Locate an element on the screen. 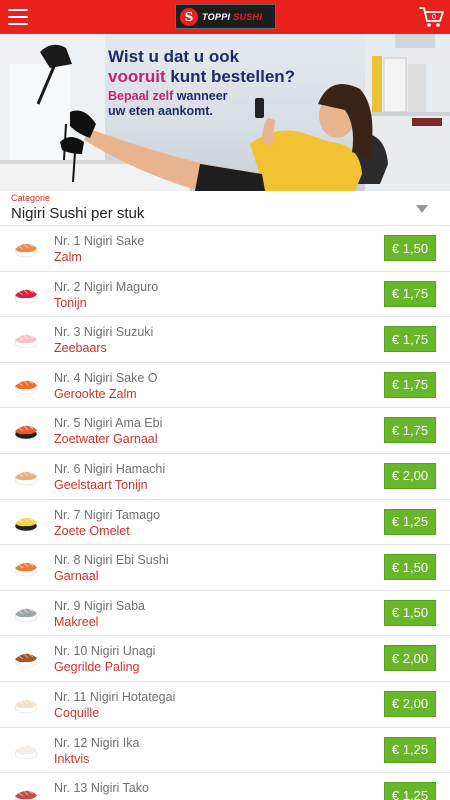 Image resolution: width=450 pixels, height=800 pixels. item-description: Geelstaart Tonijn is located at coordinates (101, 484).